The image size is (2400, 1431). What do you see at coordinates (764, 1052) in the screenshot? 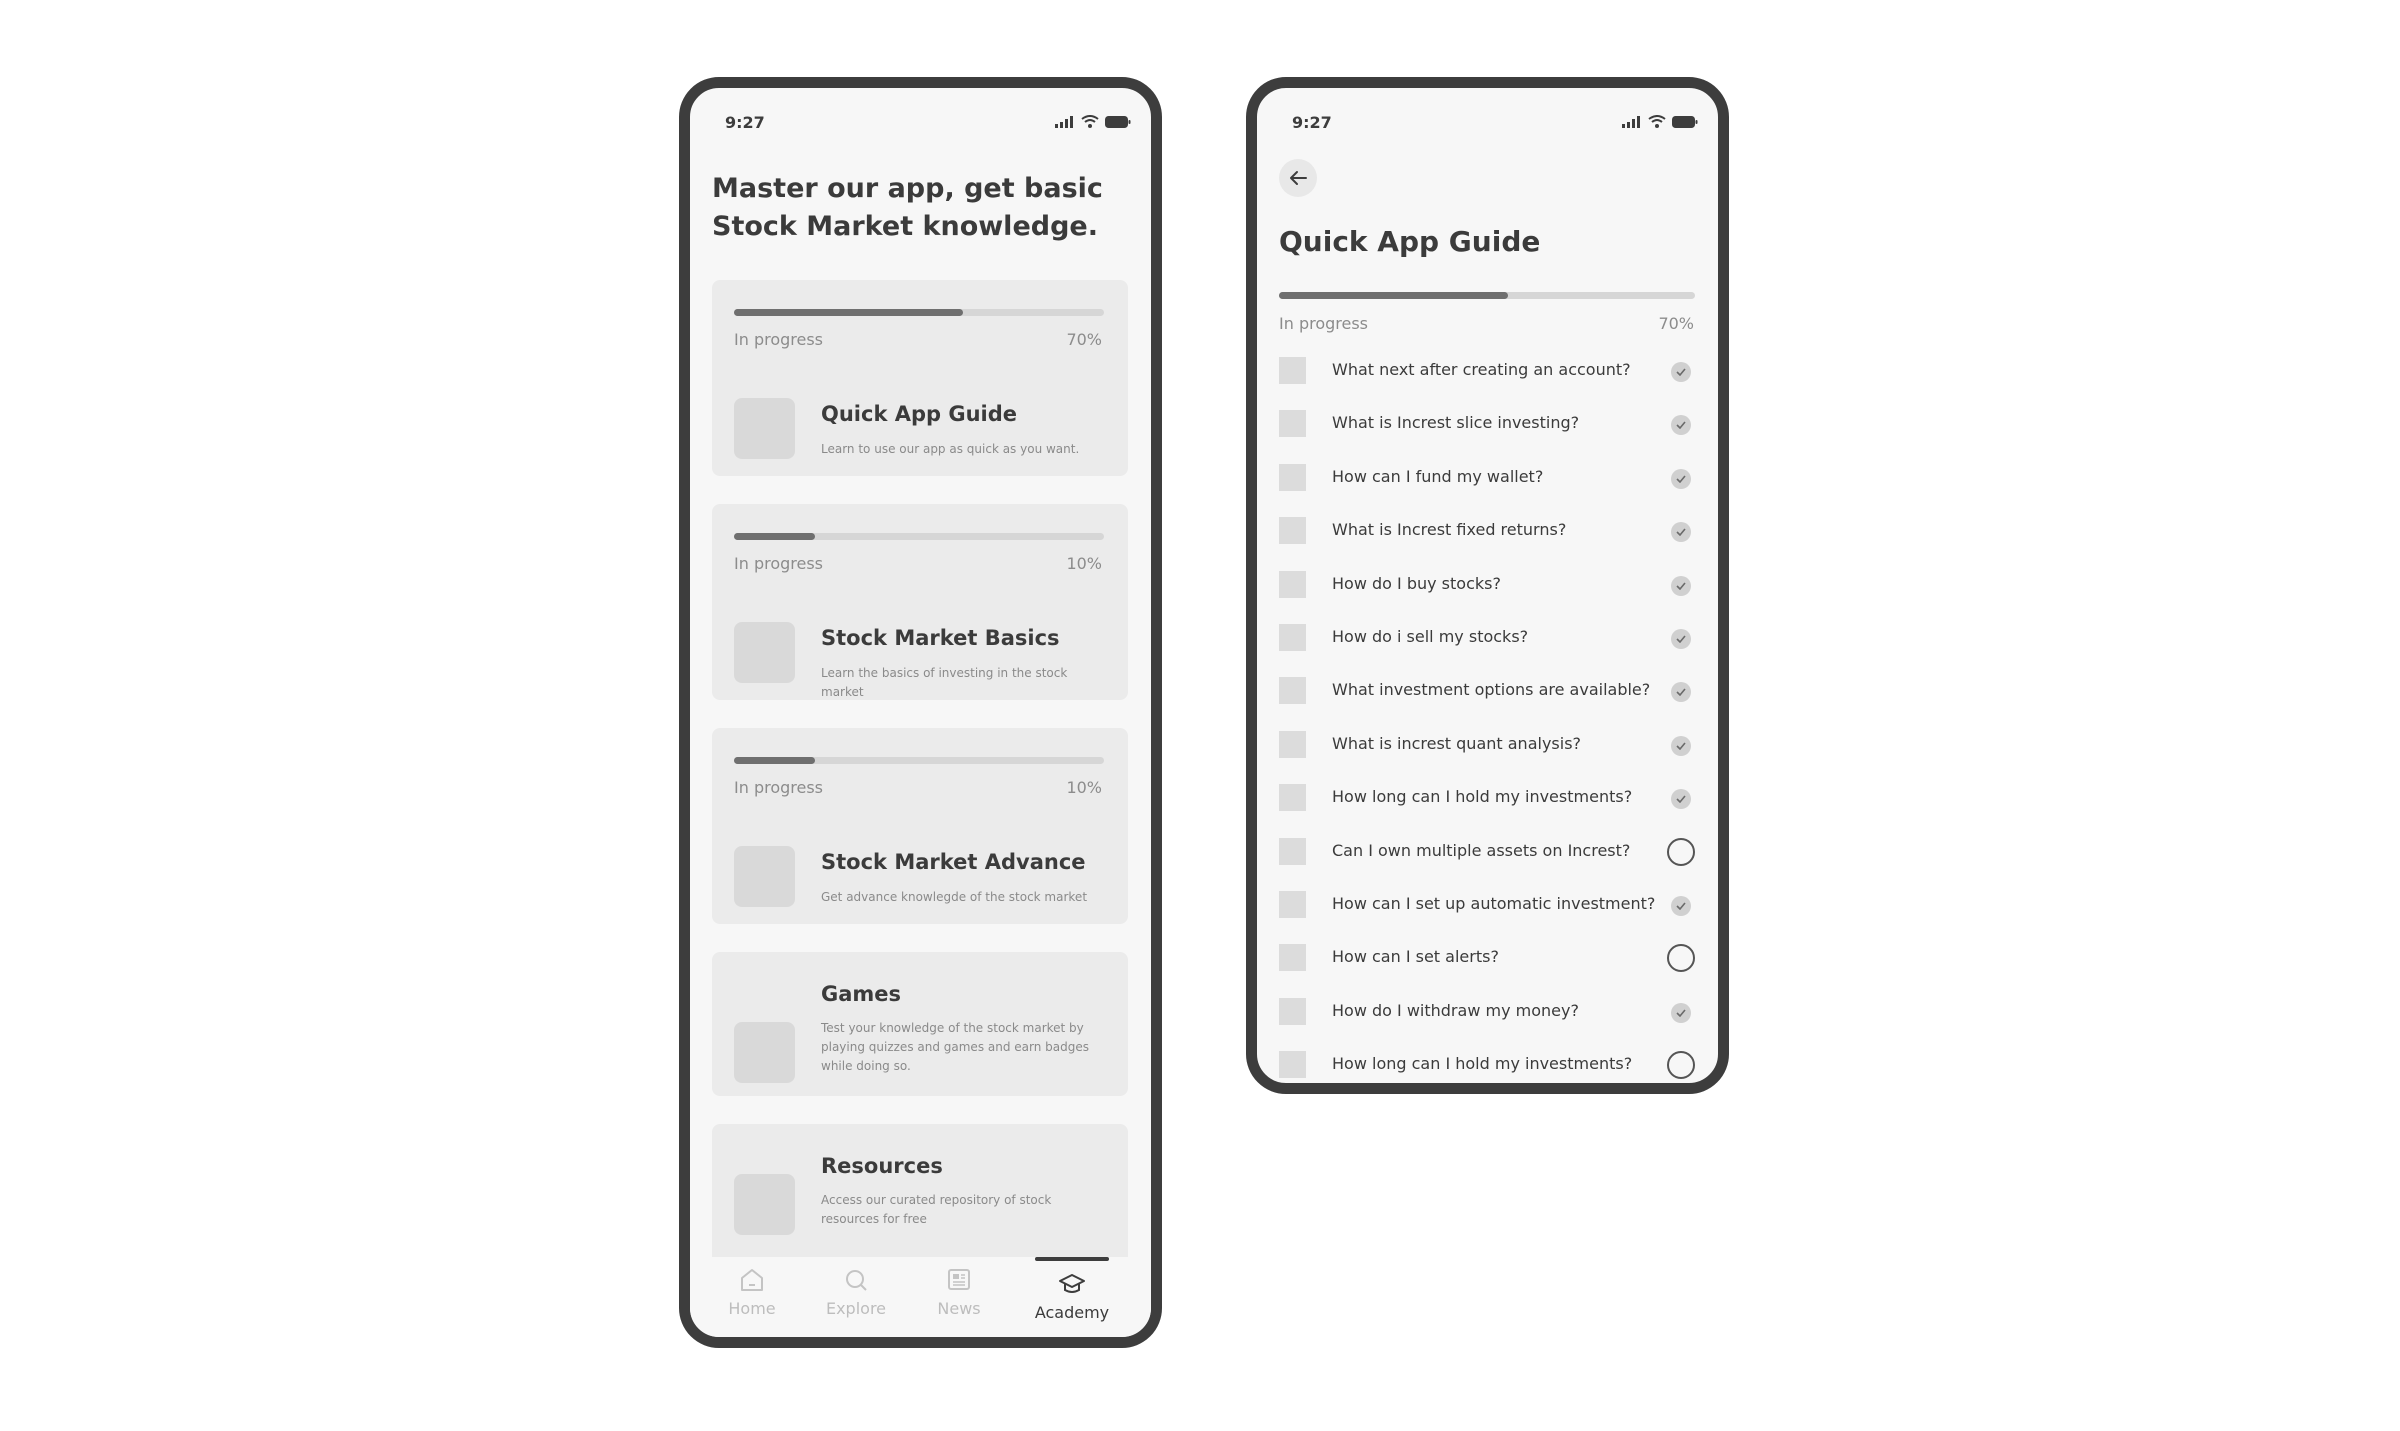
I see `games-thumbnail` at bounding box center [764, 1052].